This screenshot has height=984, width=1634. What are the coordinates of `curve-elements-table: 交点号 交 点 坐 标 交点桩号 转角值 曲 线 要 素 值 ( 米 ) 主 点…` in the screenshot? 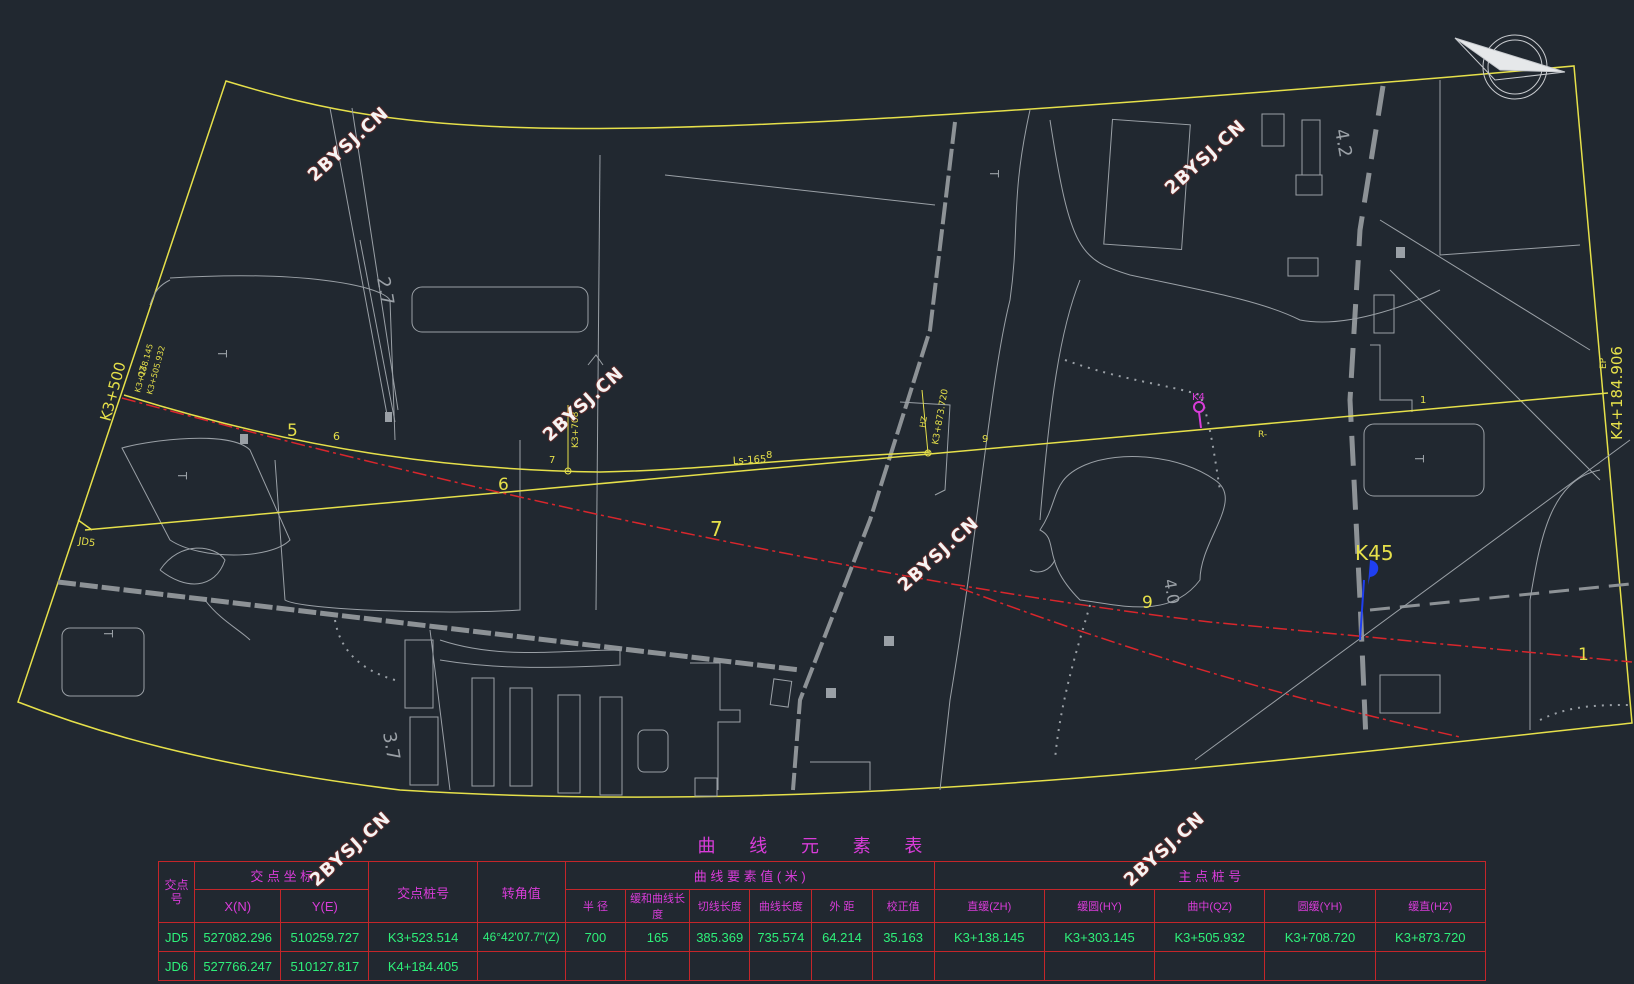 It's located at (822, 921).